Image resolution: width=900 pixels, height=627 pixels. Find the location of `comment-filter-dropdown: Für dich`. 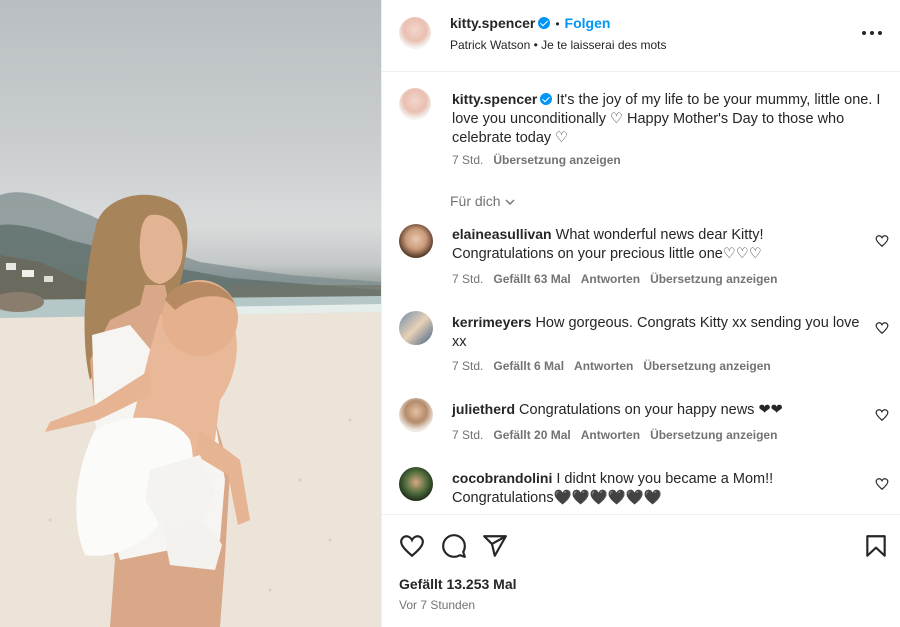

comment-filter-dropdown: Für dich is located at coordinates (483, 201).